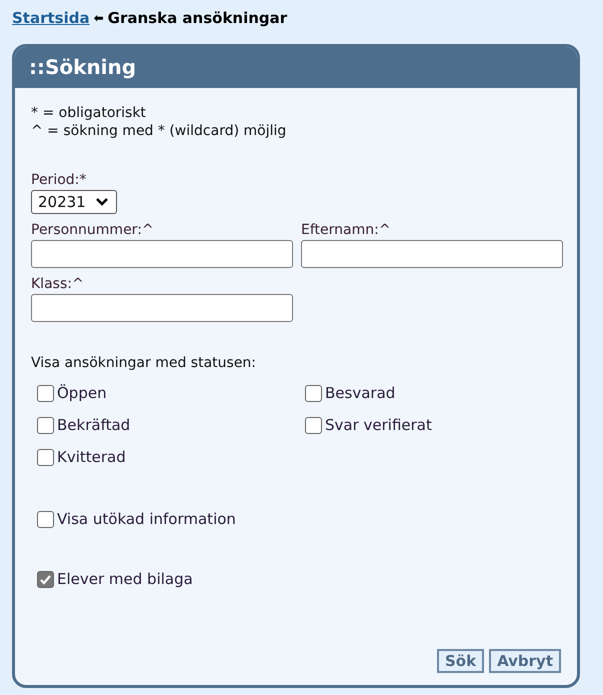 The image size is (603, 695). Describe the element at coordinates (299, 519) in the screenshot. I see `checkbox: Visa utökad information` at that location.